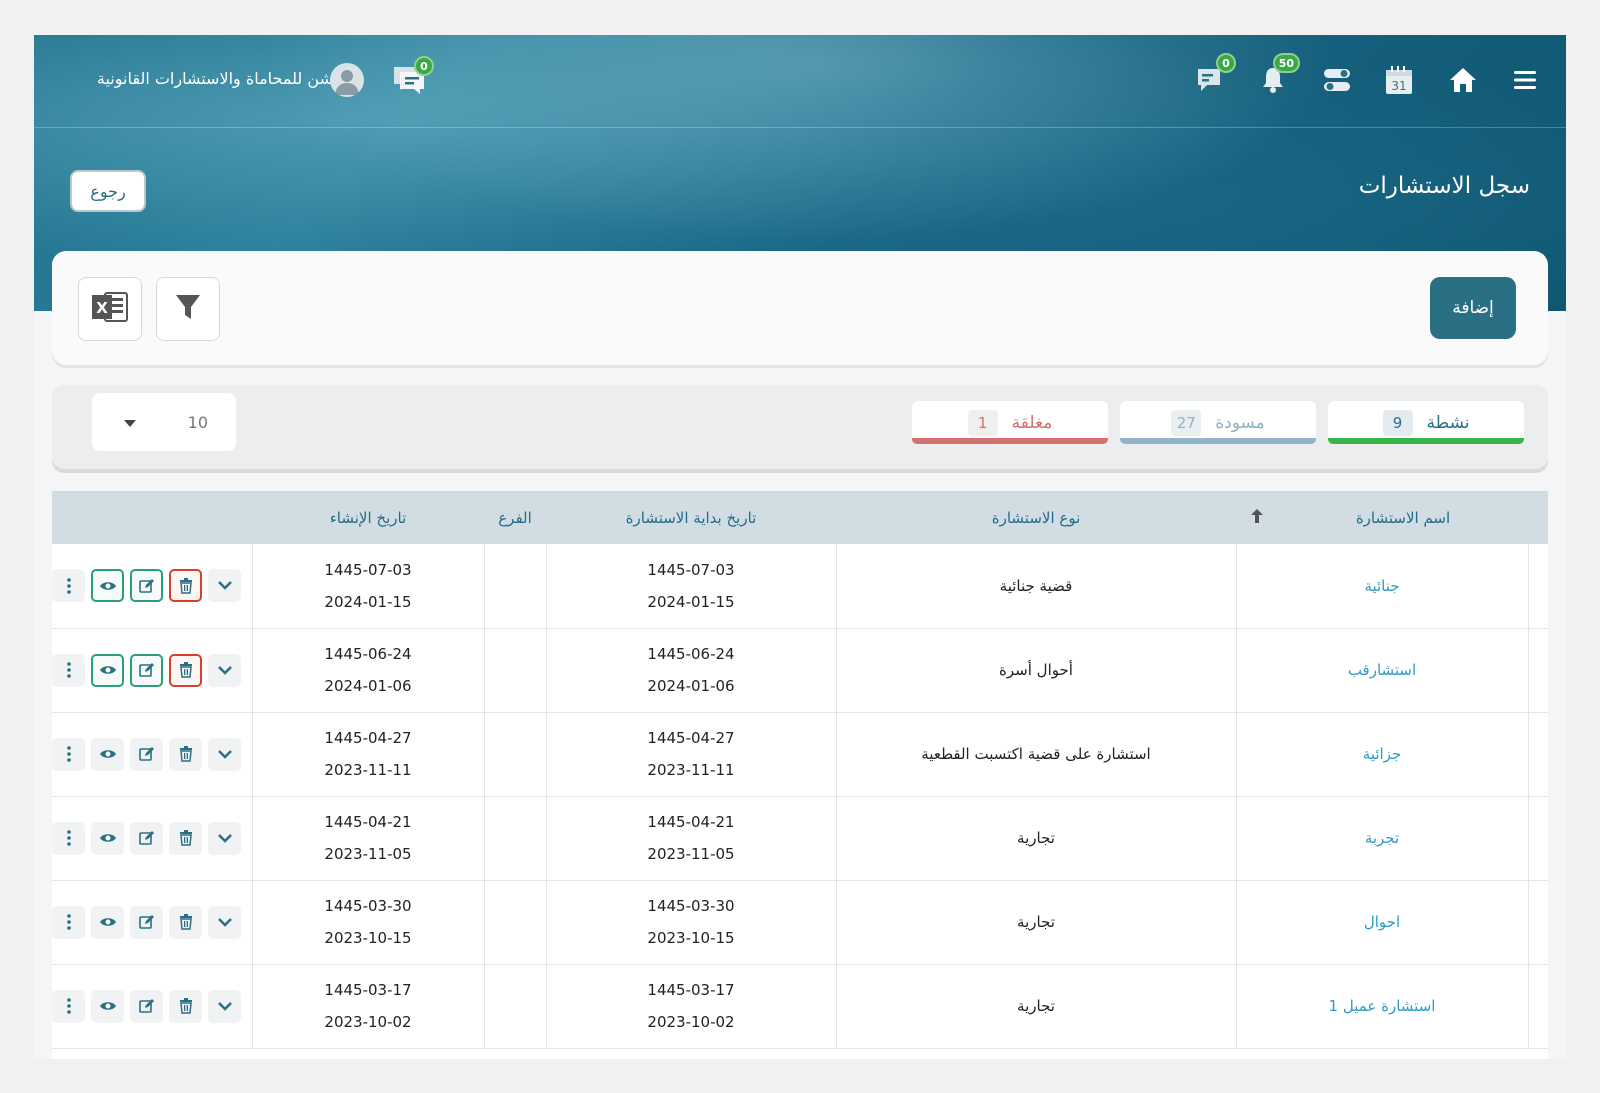 This screenshot has width=1600, height=1093. What do you see at coordinates (1010, 422) in the screenshot?
I see `tab-closed: مغلقة 1` at bounding box center [1010, 422].